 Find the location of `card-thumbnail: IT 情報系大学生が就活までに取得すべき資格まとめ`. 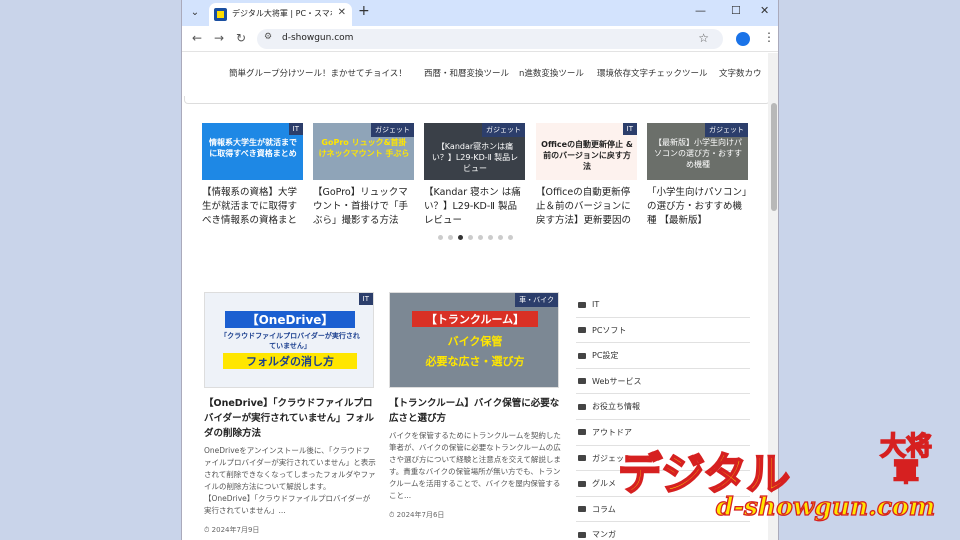

card-thumbnail: IT 情報系大学生が就活までに取得すべき資格まとめ is located at coordinates (252, 151).